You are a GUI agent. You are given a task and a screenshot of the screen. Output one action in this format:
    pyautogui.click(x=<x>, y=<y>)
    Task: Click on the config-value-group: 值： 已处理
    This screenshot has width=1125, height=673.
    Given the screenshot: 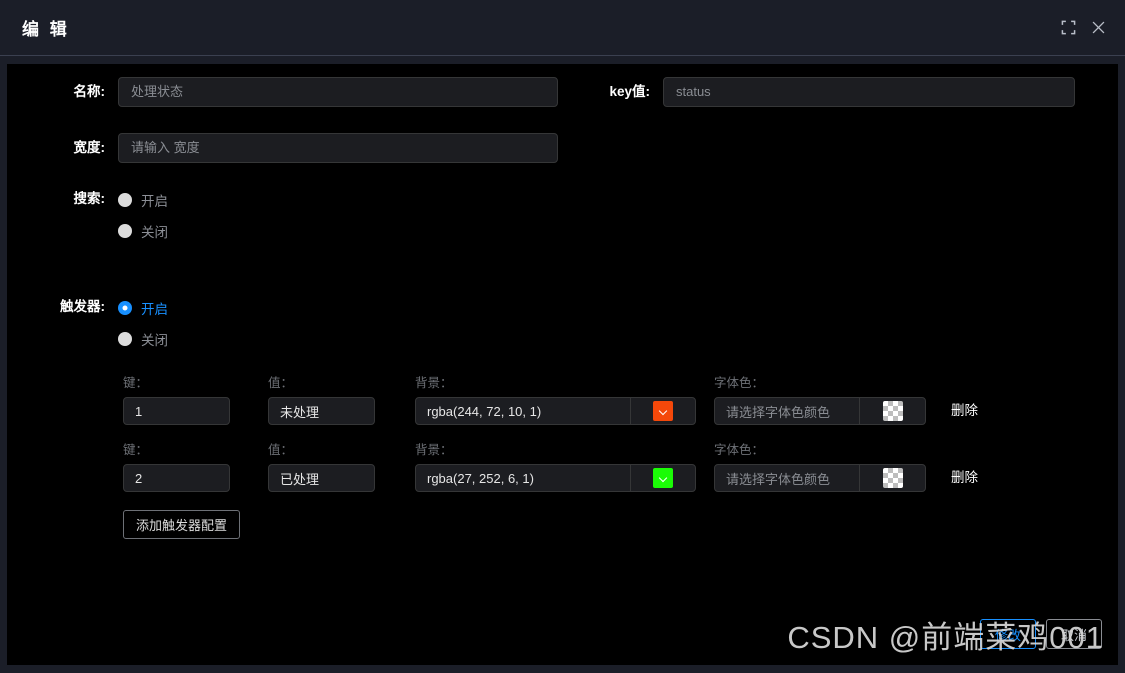 What is the action you would take?
    pyautogui.click(x=321, y=467)
    